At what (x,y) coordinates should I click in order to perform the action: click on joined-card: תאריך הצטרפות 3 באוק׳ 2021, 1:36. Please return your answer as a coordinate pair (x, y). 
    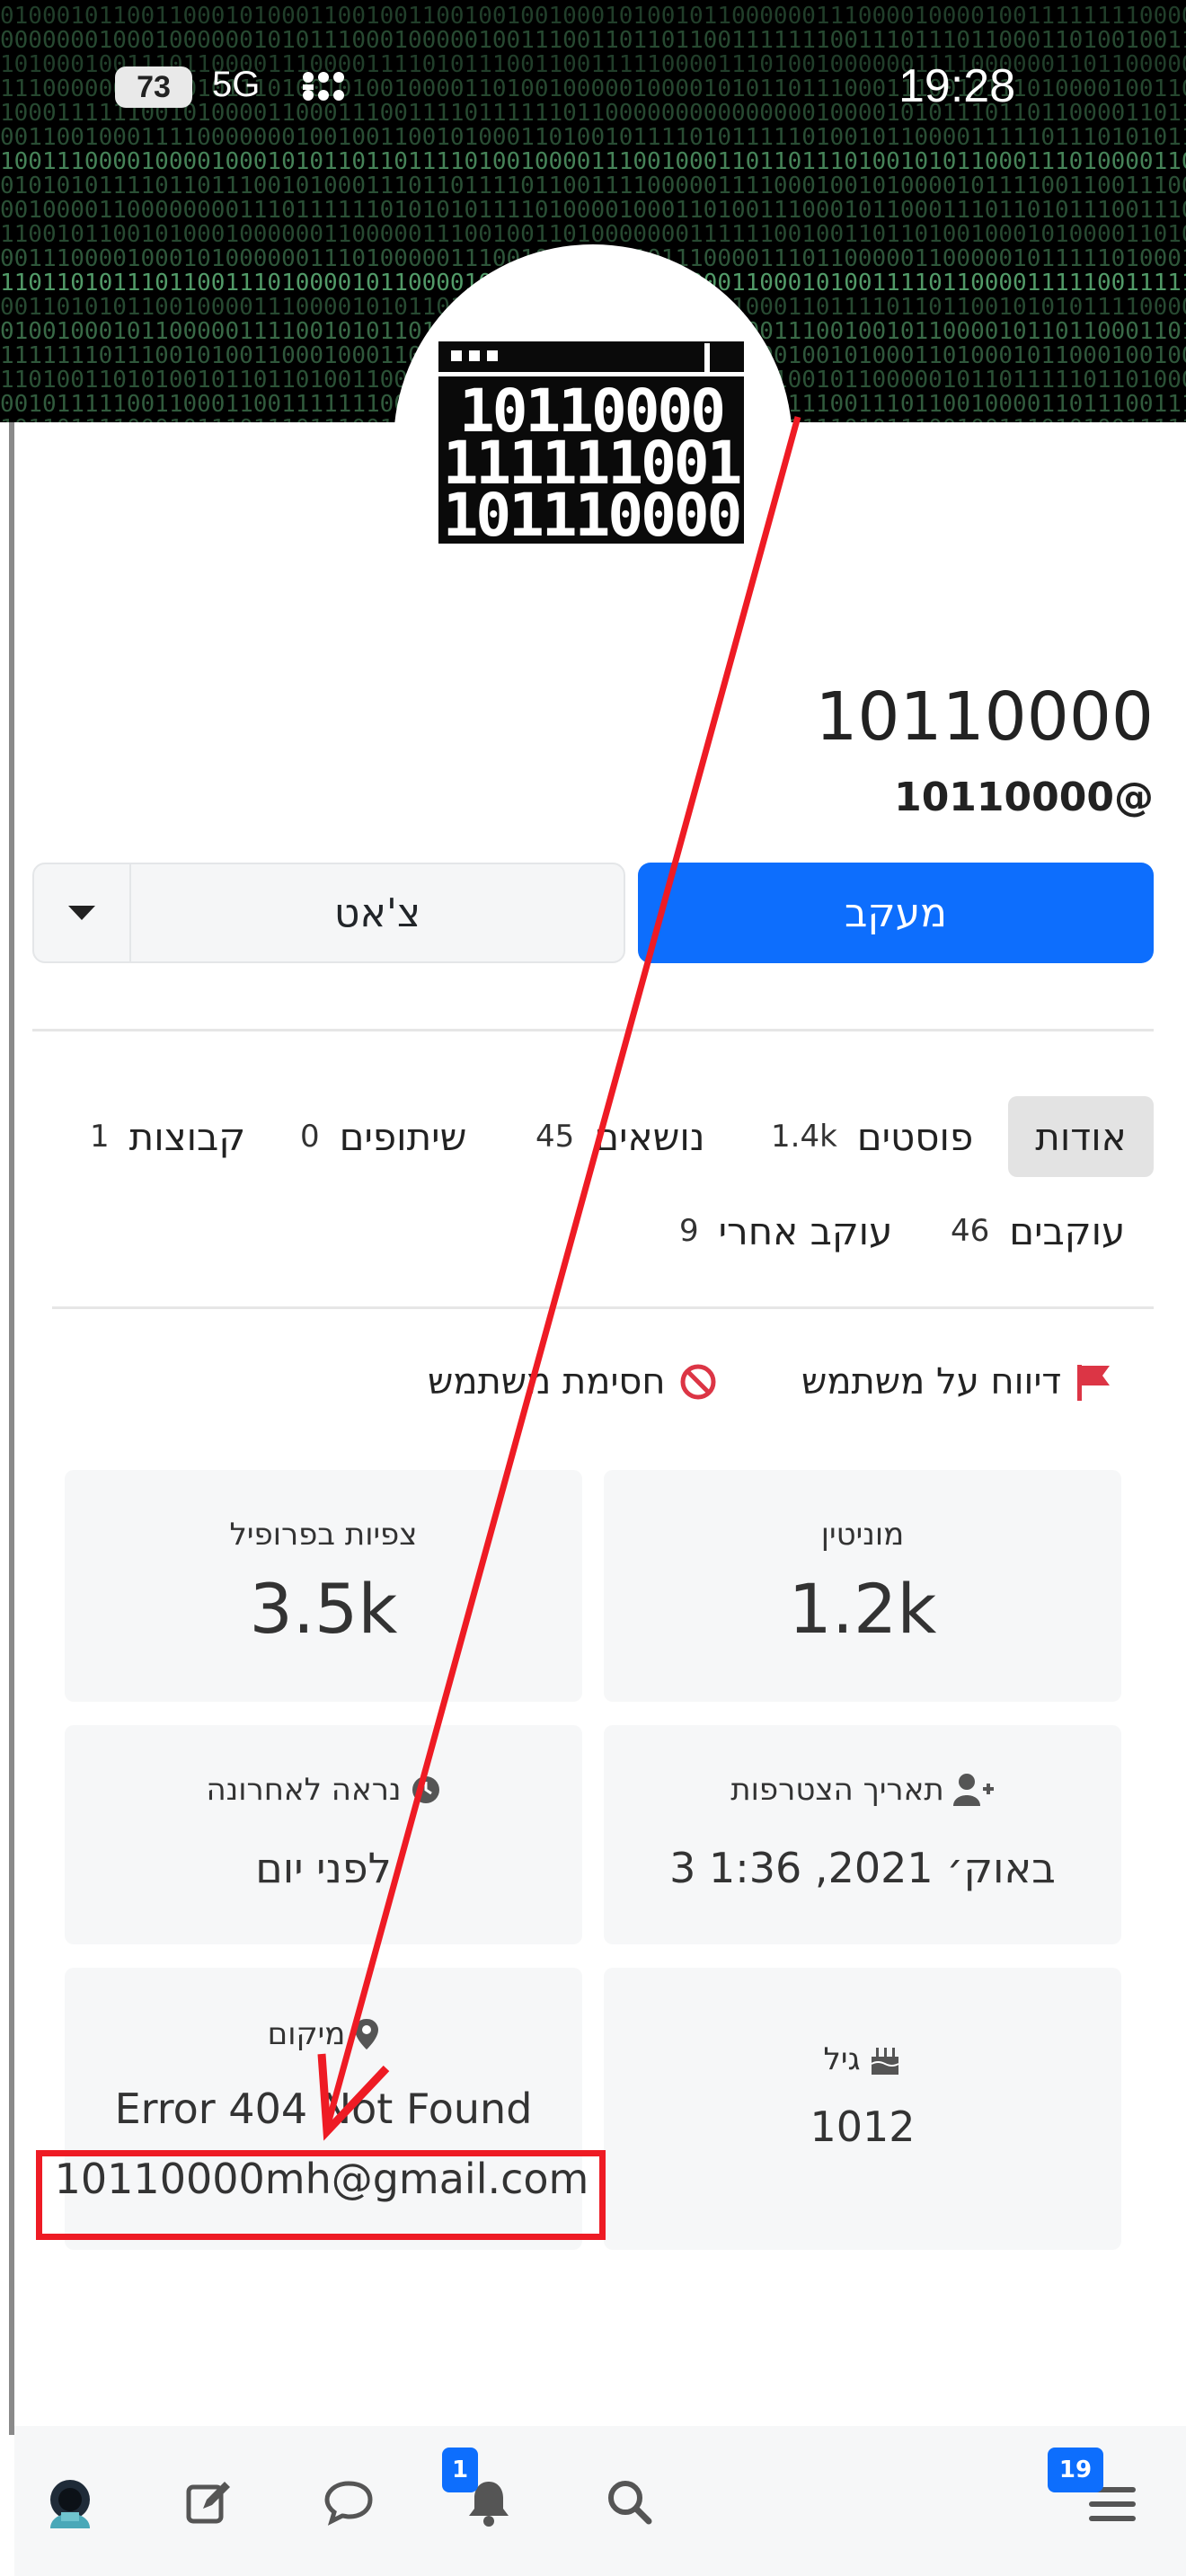
    Looking at the image, I should click on (862, 1834).